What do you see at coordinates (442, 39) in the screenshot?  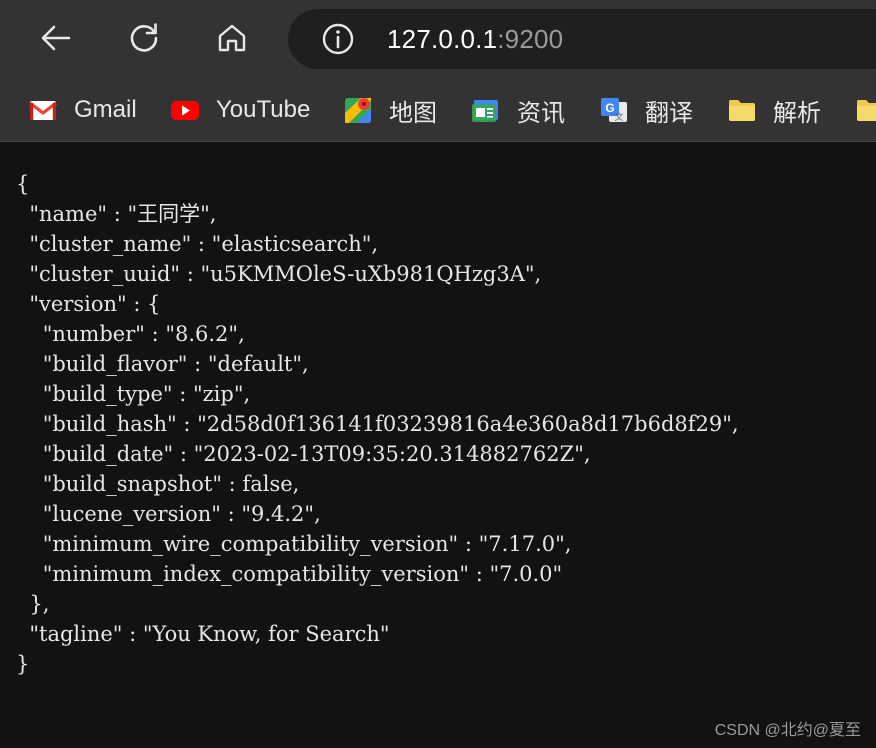 I see `url-host: 127.0.0.1` at bounding box center [442, 39].